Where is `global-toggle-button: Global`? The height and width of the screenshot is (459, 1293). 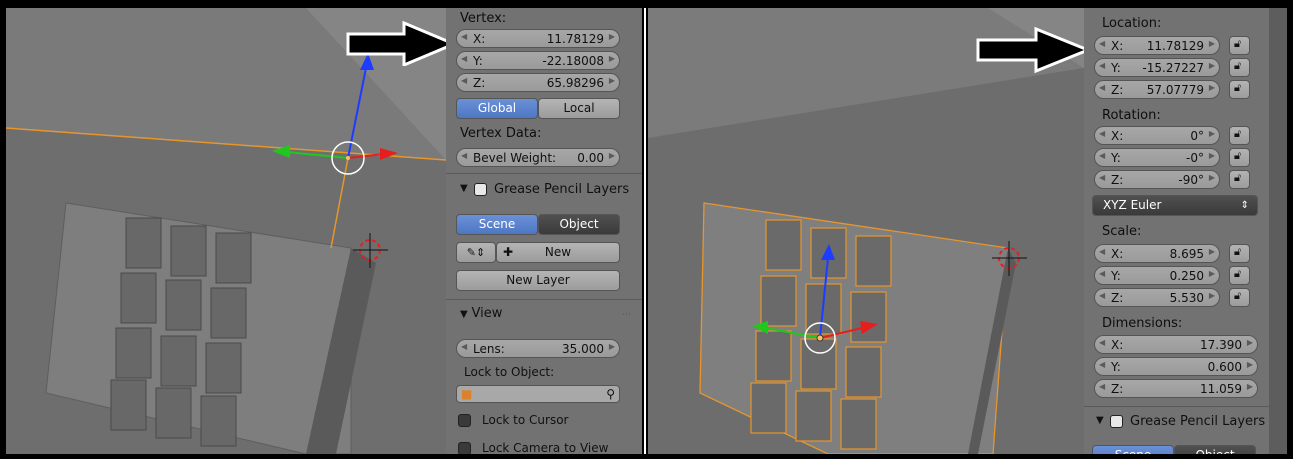
global-toggle-button: Global is located at coordinates (497, 108).